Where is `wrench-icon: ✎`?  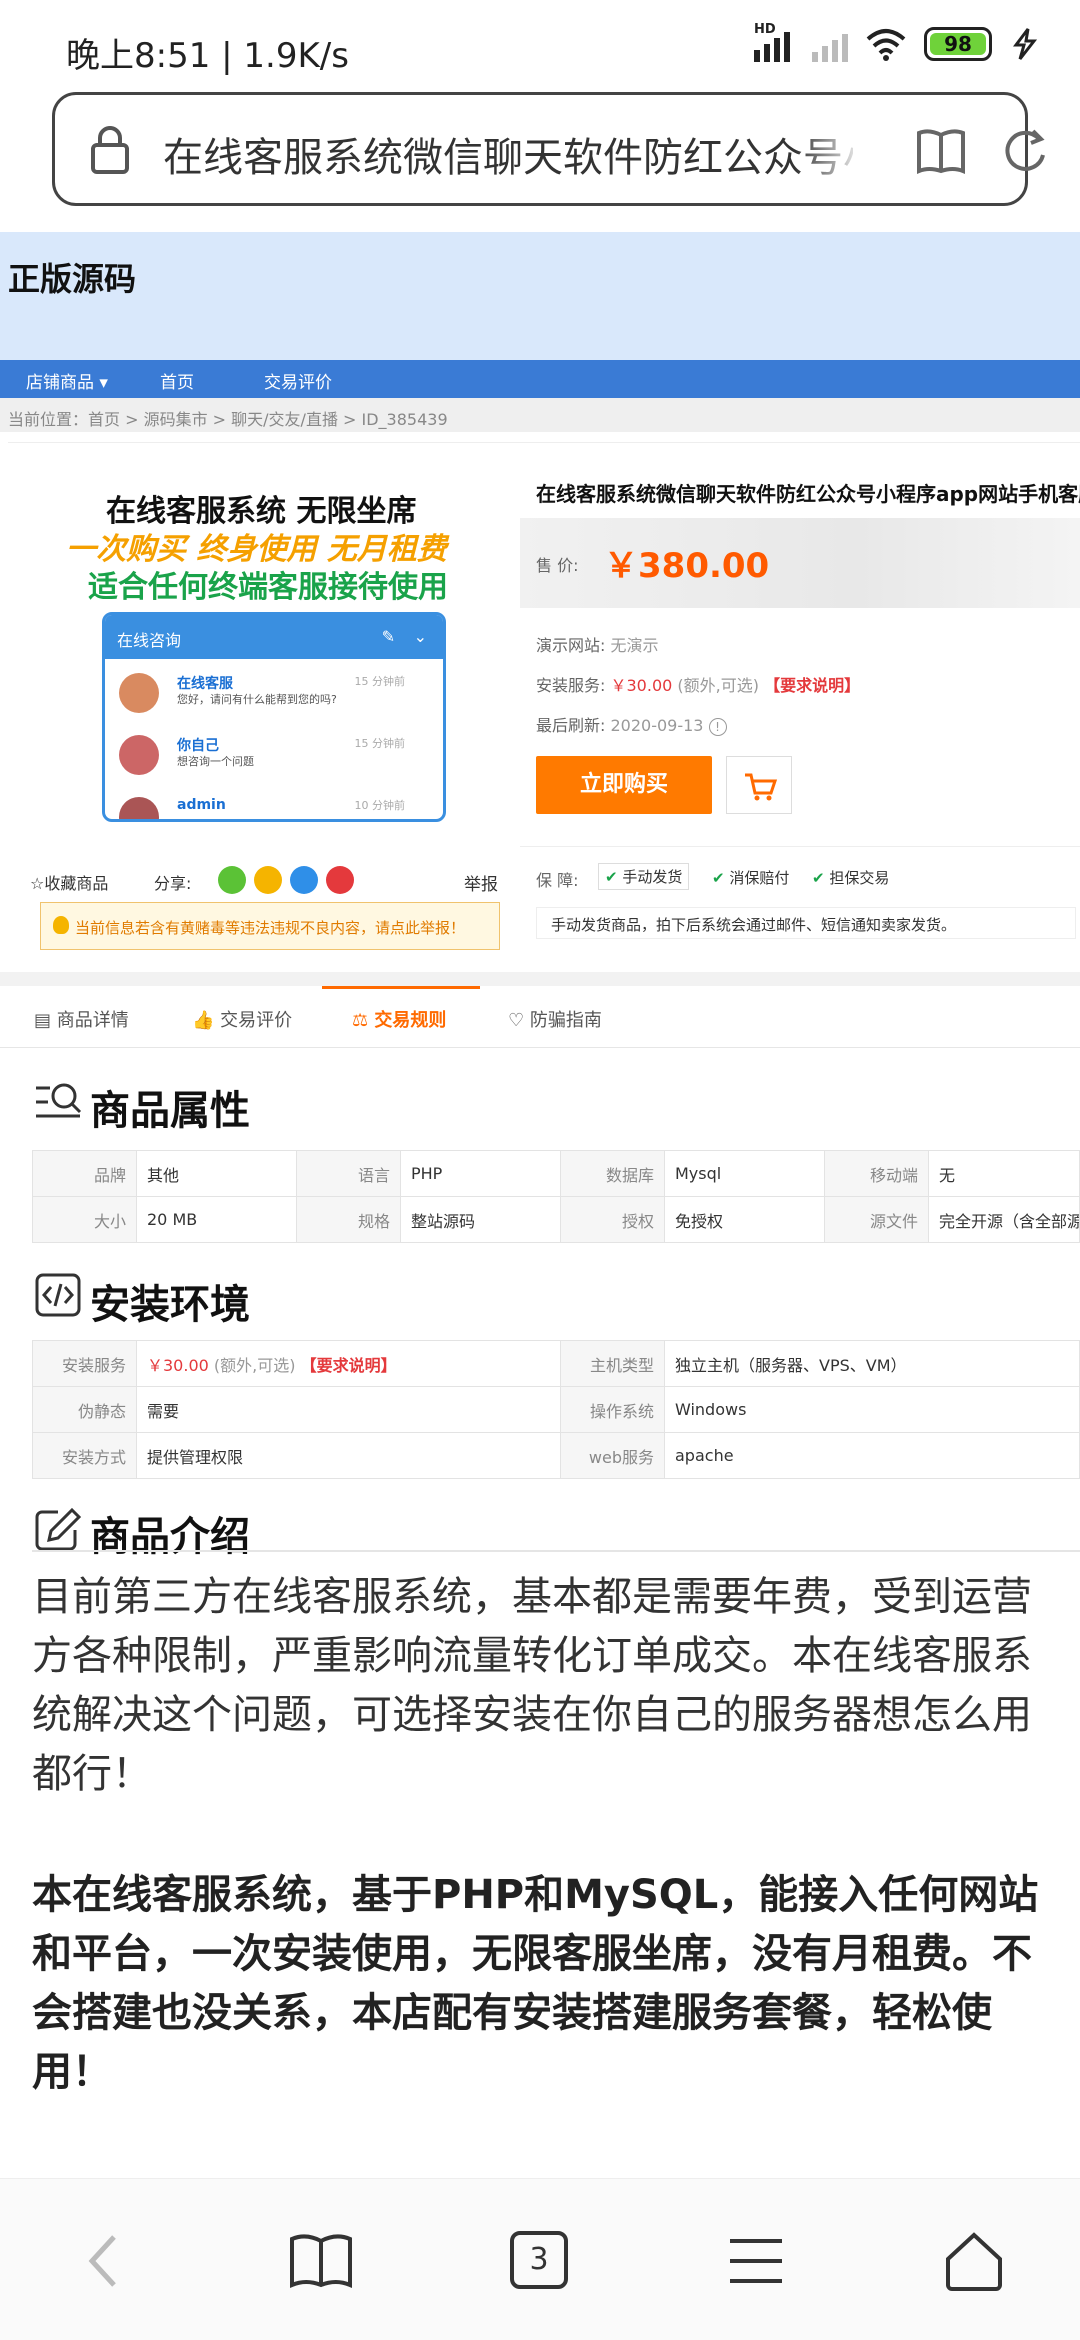
wrench-icon: ✎ is located at coordinates (388, 636).